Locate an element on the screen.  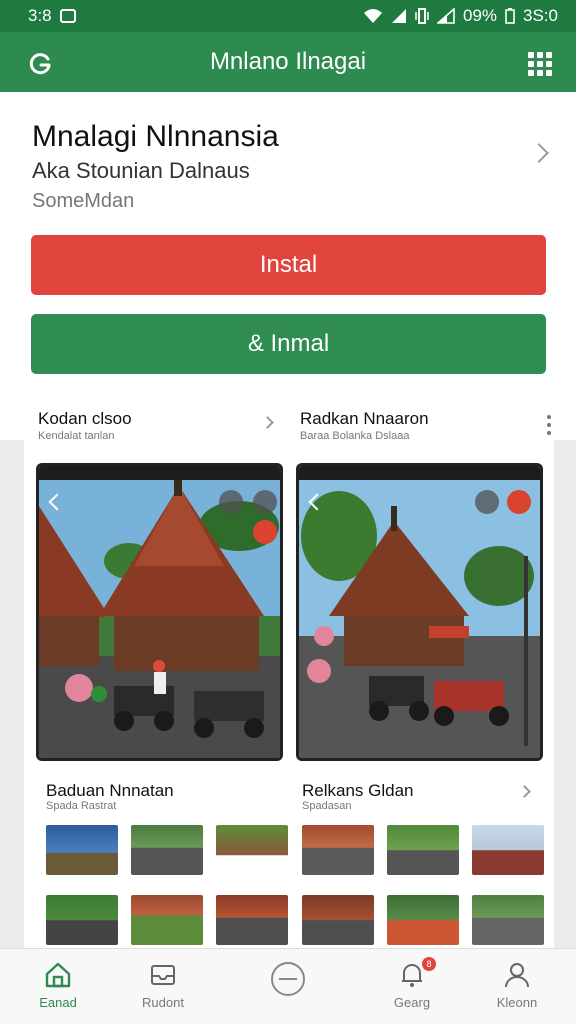
settings-icon is located at coordinates (265, 502).